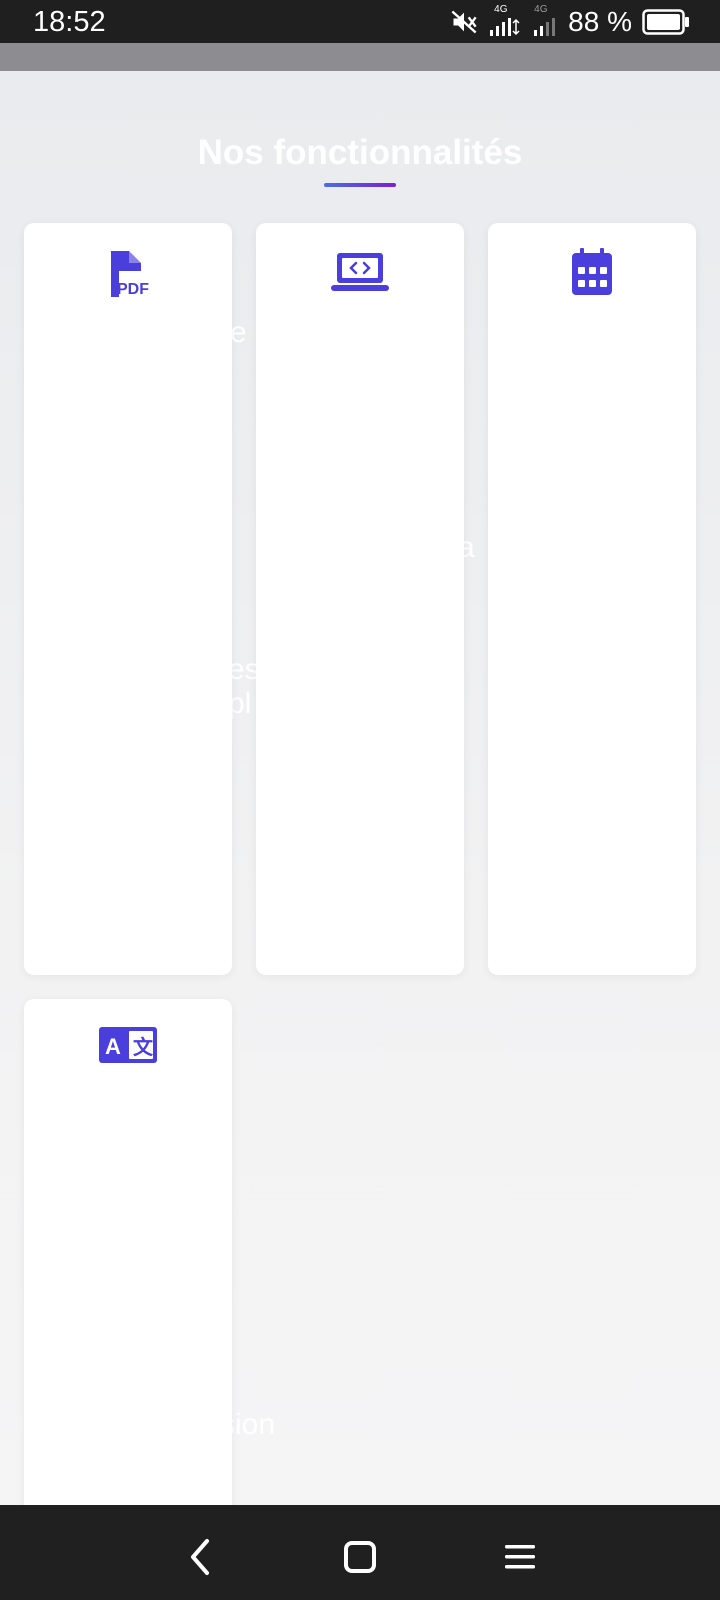 The image size is (720, 1600). Describe the element at coordinates (128, 1252) in the screenshot. I see `feature-card-translate: A 文` at that location.